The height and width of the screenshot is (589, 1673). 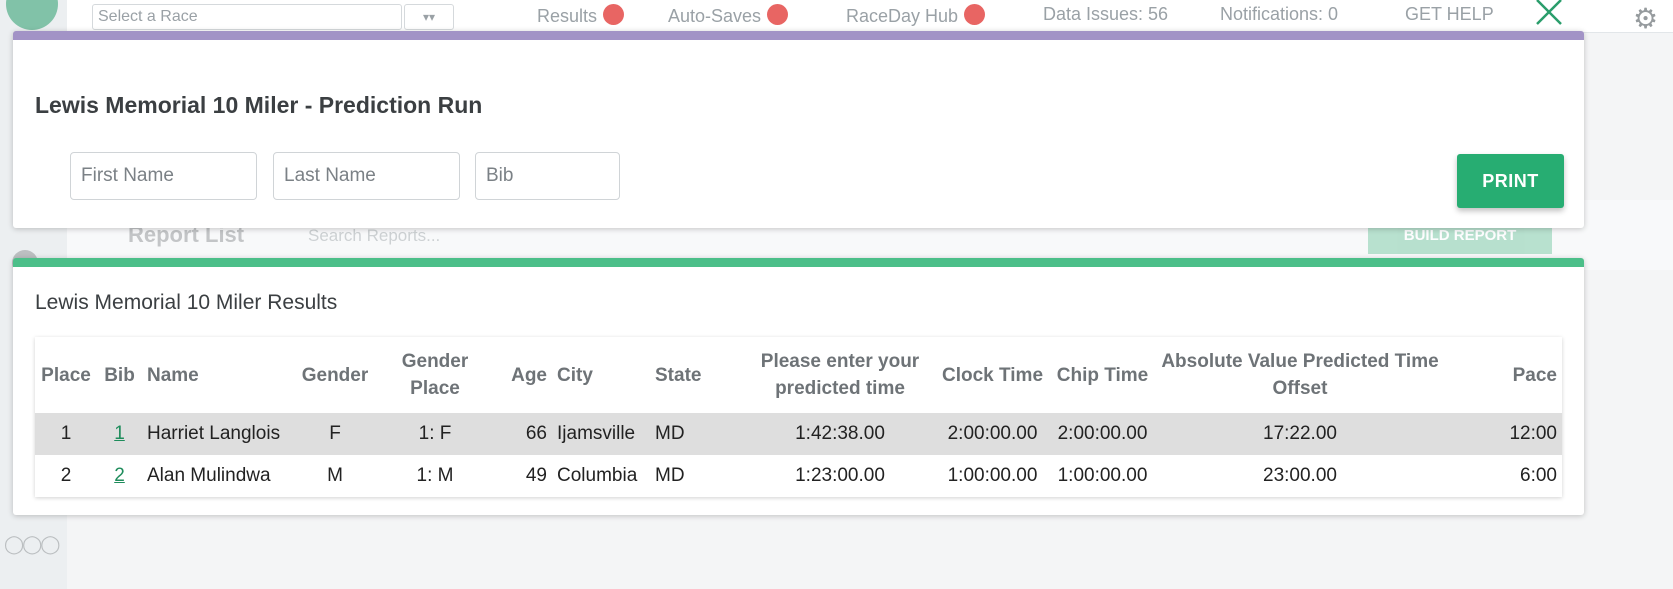 What do you see at coordinates (597, 476) in the screenshot?
I see `cell-city: Columbia` at bounding box center [597, 476].